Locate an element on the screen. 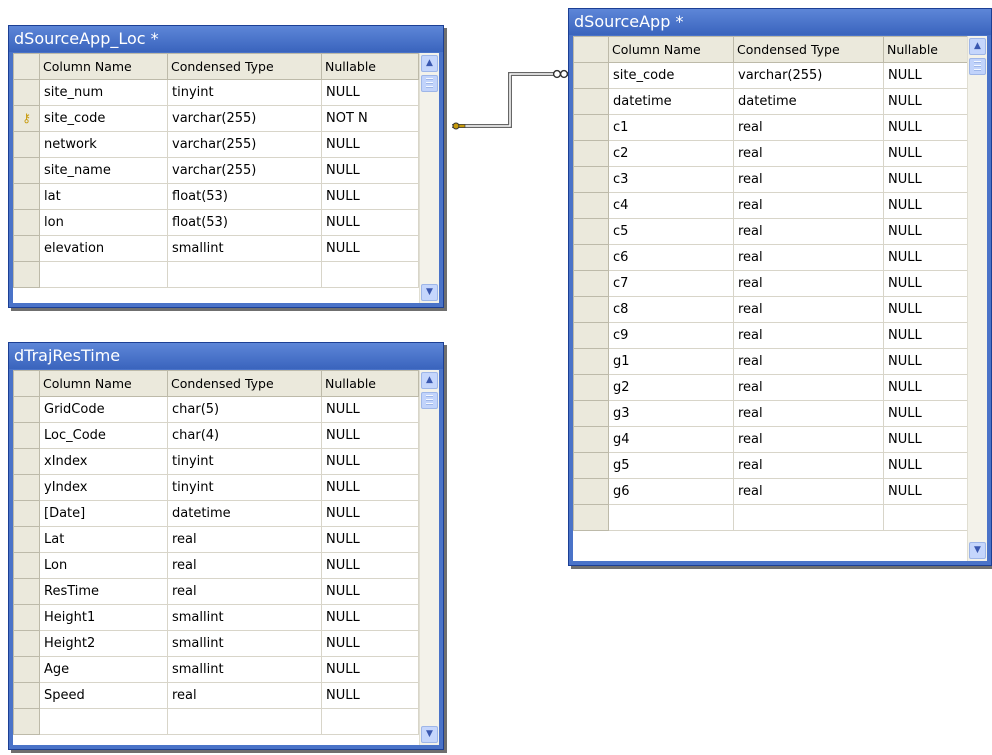 The width and height of the screenshot is (992, 755). column-row: site_code varchar(255) NULL is located at coordinates (771, 75).